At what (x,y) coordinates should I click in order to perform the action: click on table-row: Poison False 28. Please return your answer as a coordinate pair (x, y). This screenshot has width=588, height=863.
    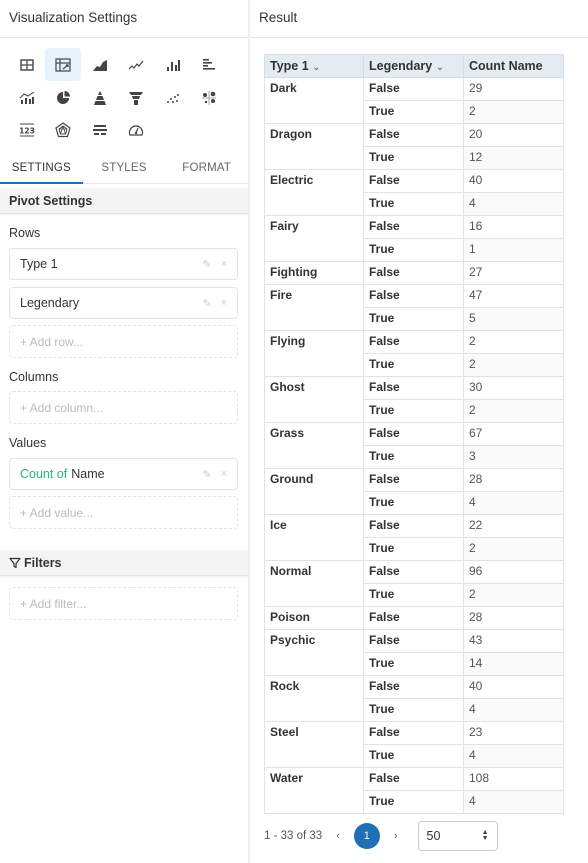
    Looking at the image, I should click on (414, 618).